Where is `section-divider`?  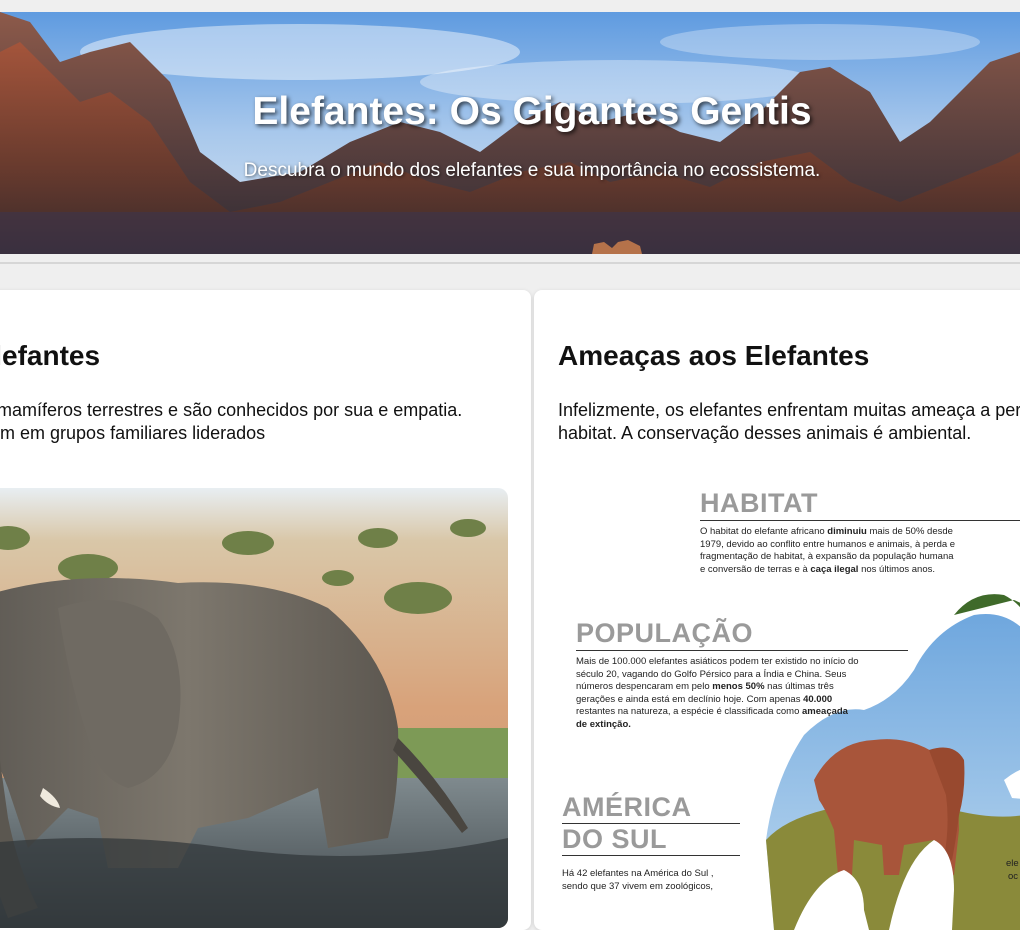
section-divider is located at coordinates (510, 263).